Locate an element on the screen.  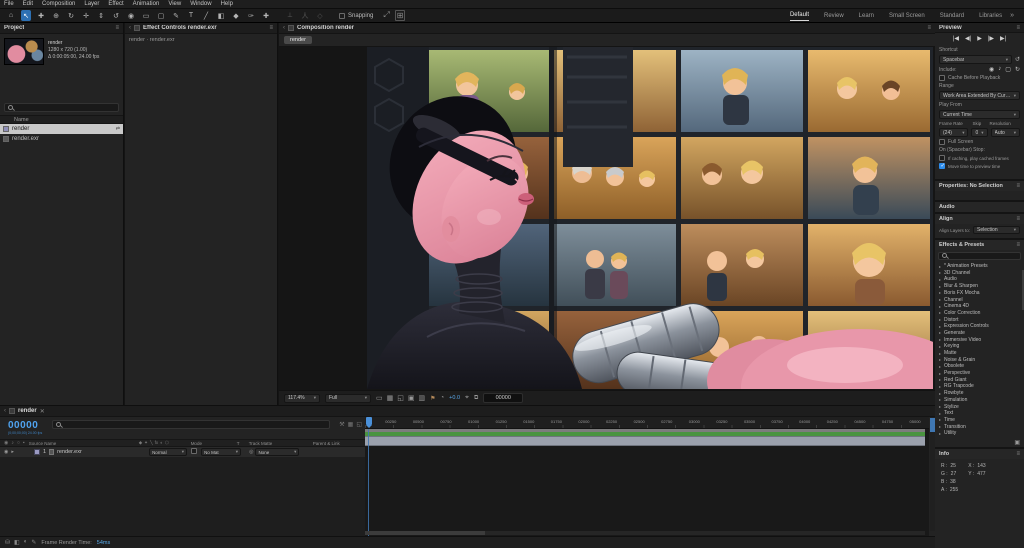
frame-blending-icon: ◧ is located at coordinates (17, 542).